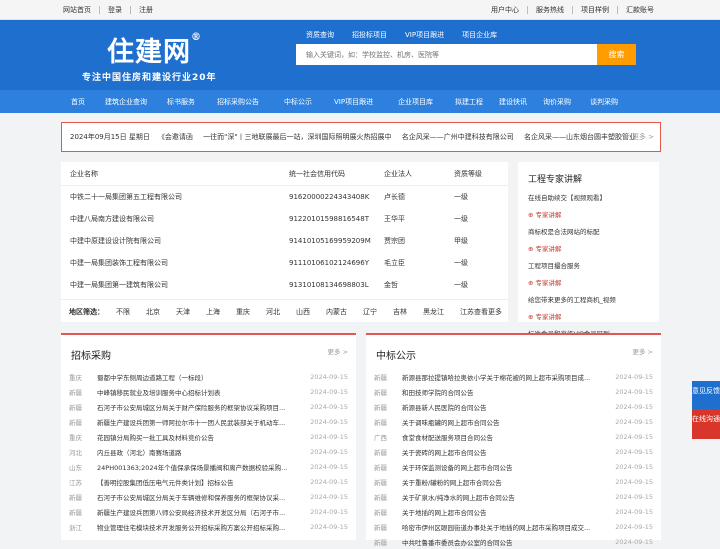  What do you see at coordinates (183, 312) in the screenshot?
I see `region-option: 天津` at bounding box center [183, 312].